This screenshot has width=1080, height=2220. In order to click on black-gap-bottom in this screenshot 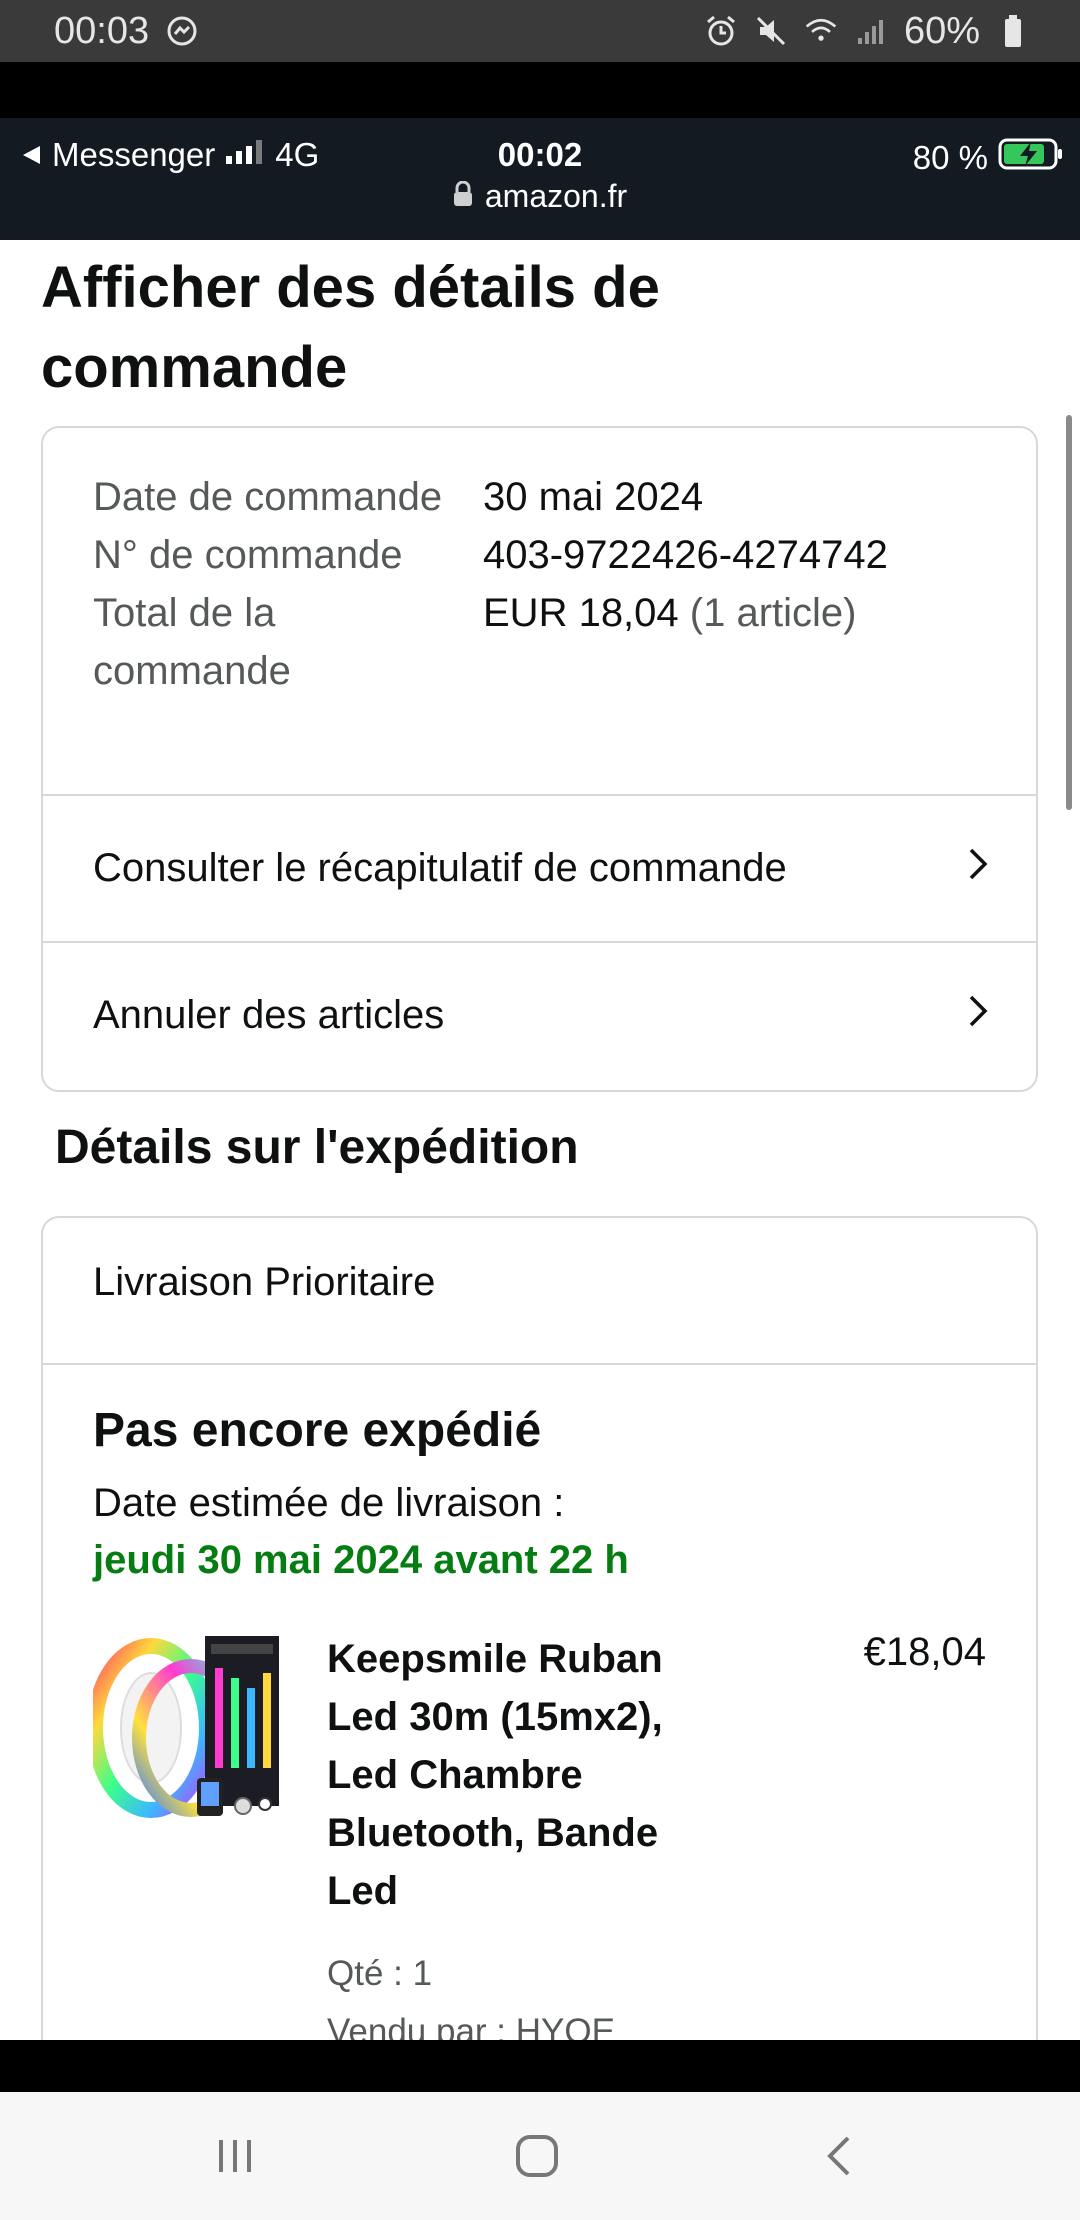, I will do `click(540, 2066)`.